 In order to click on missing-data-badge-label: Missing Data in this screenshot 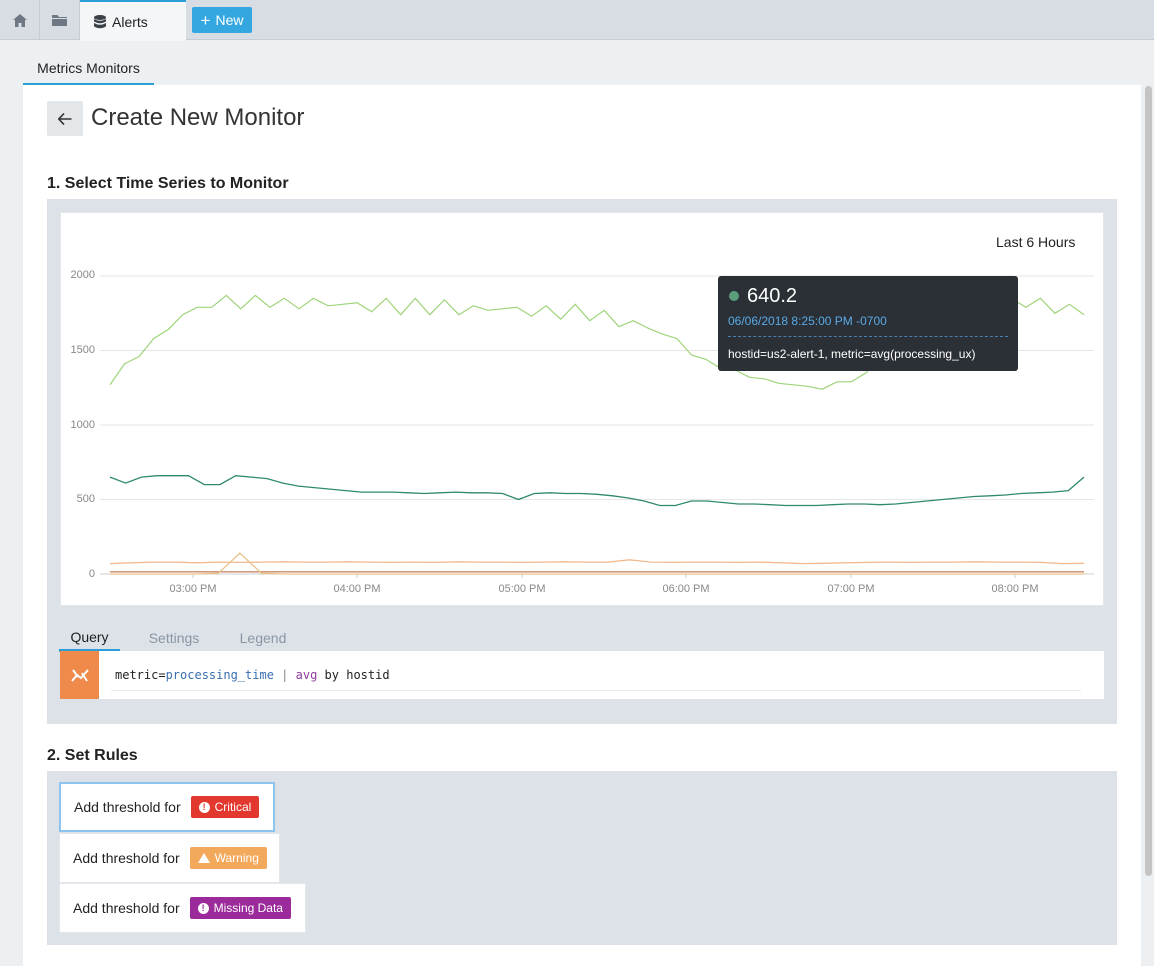, I will do `click(248, 908)`.